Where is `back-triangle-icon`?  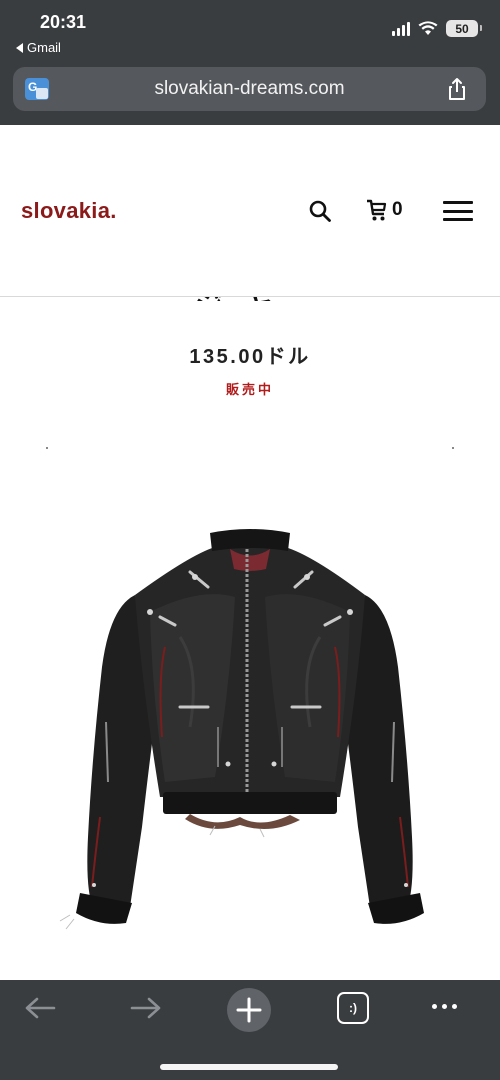 back-triangle-icon is located at coordinates (19, 47).